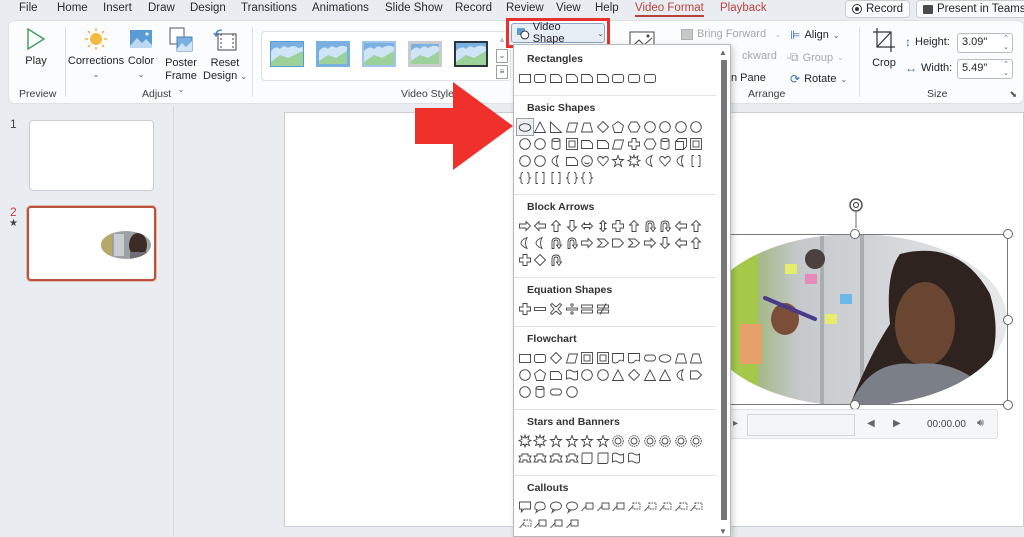 This screenshot has width=1024, height=537. Describe the element at coordinates (871, 319) in the screenshot. I see `video-object` at that location.